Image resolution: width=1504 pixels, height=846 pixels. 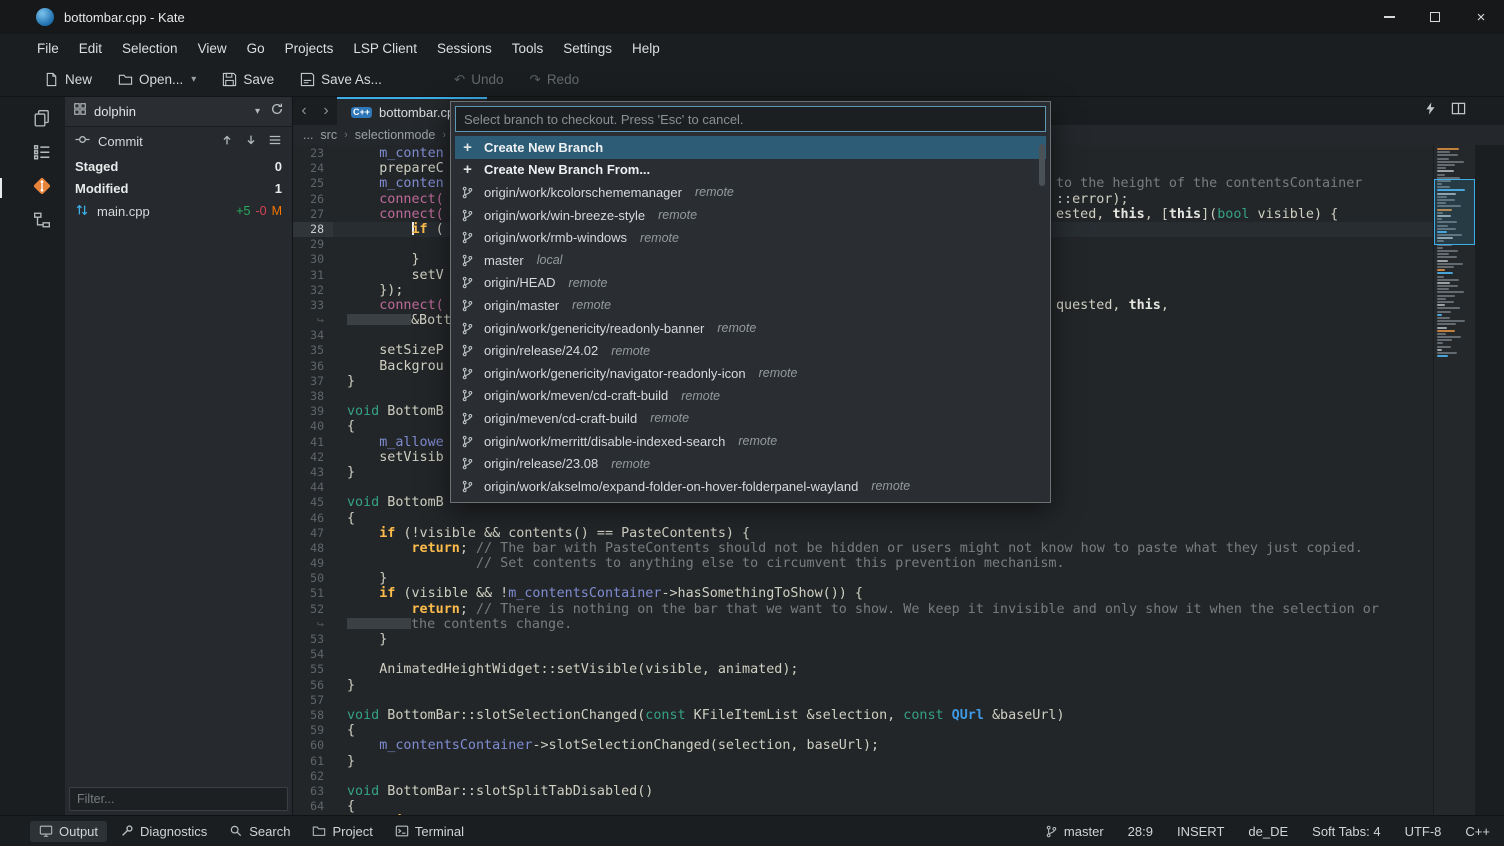 I want to click on menu-lsp-client: LSP Client, so click(x=385, y=48).